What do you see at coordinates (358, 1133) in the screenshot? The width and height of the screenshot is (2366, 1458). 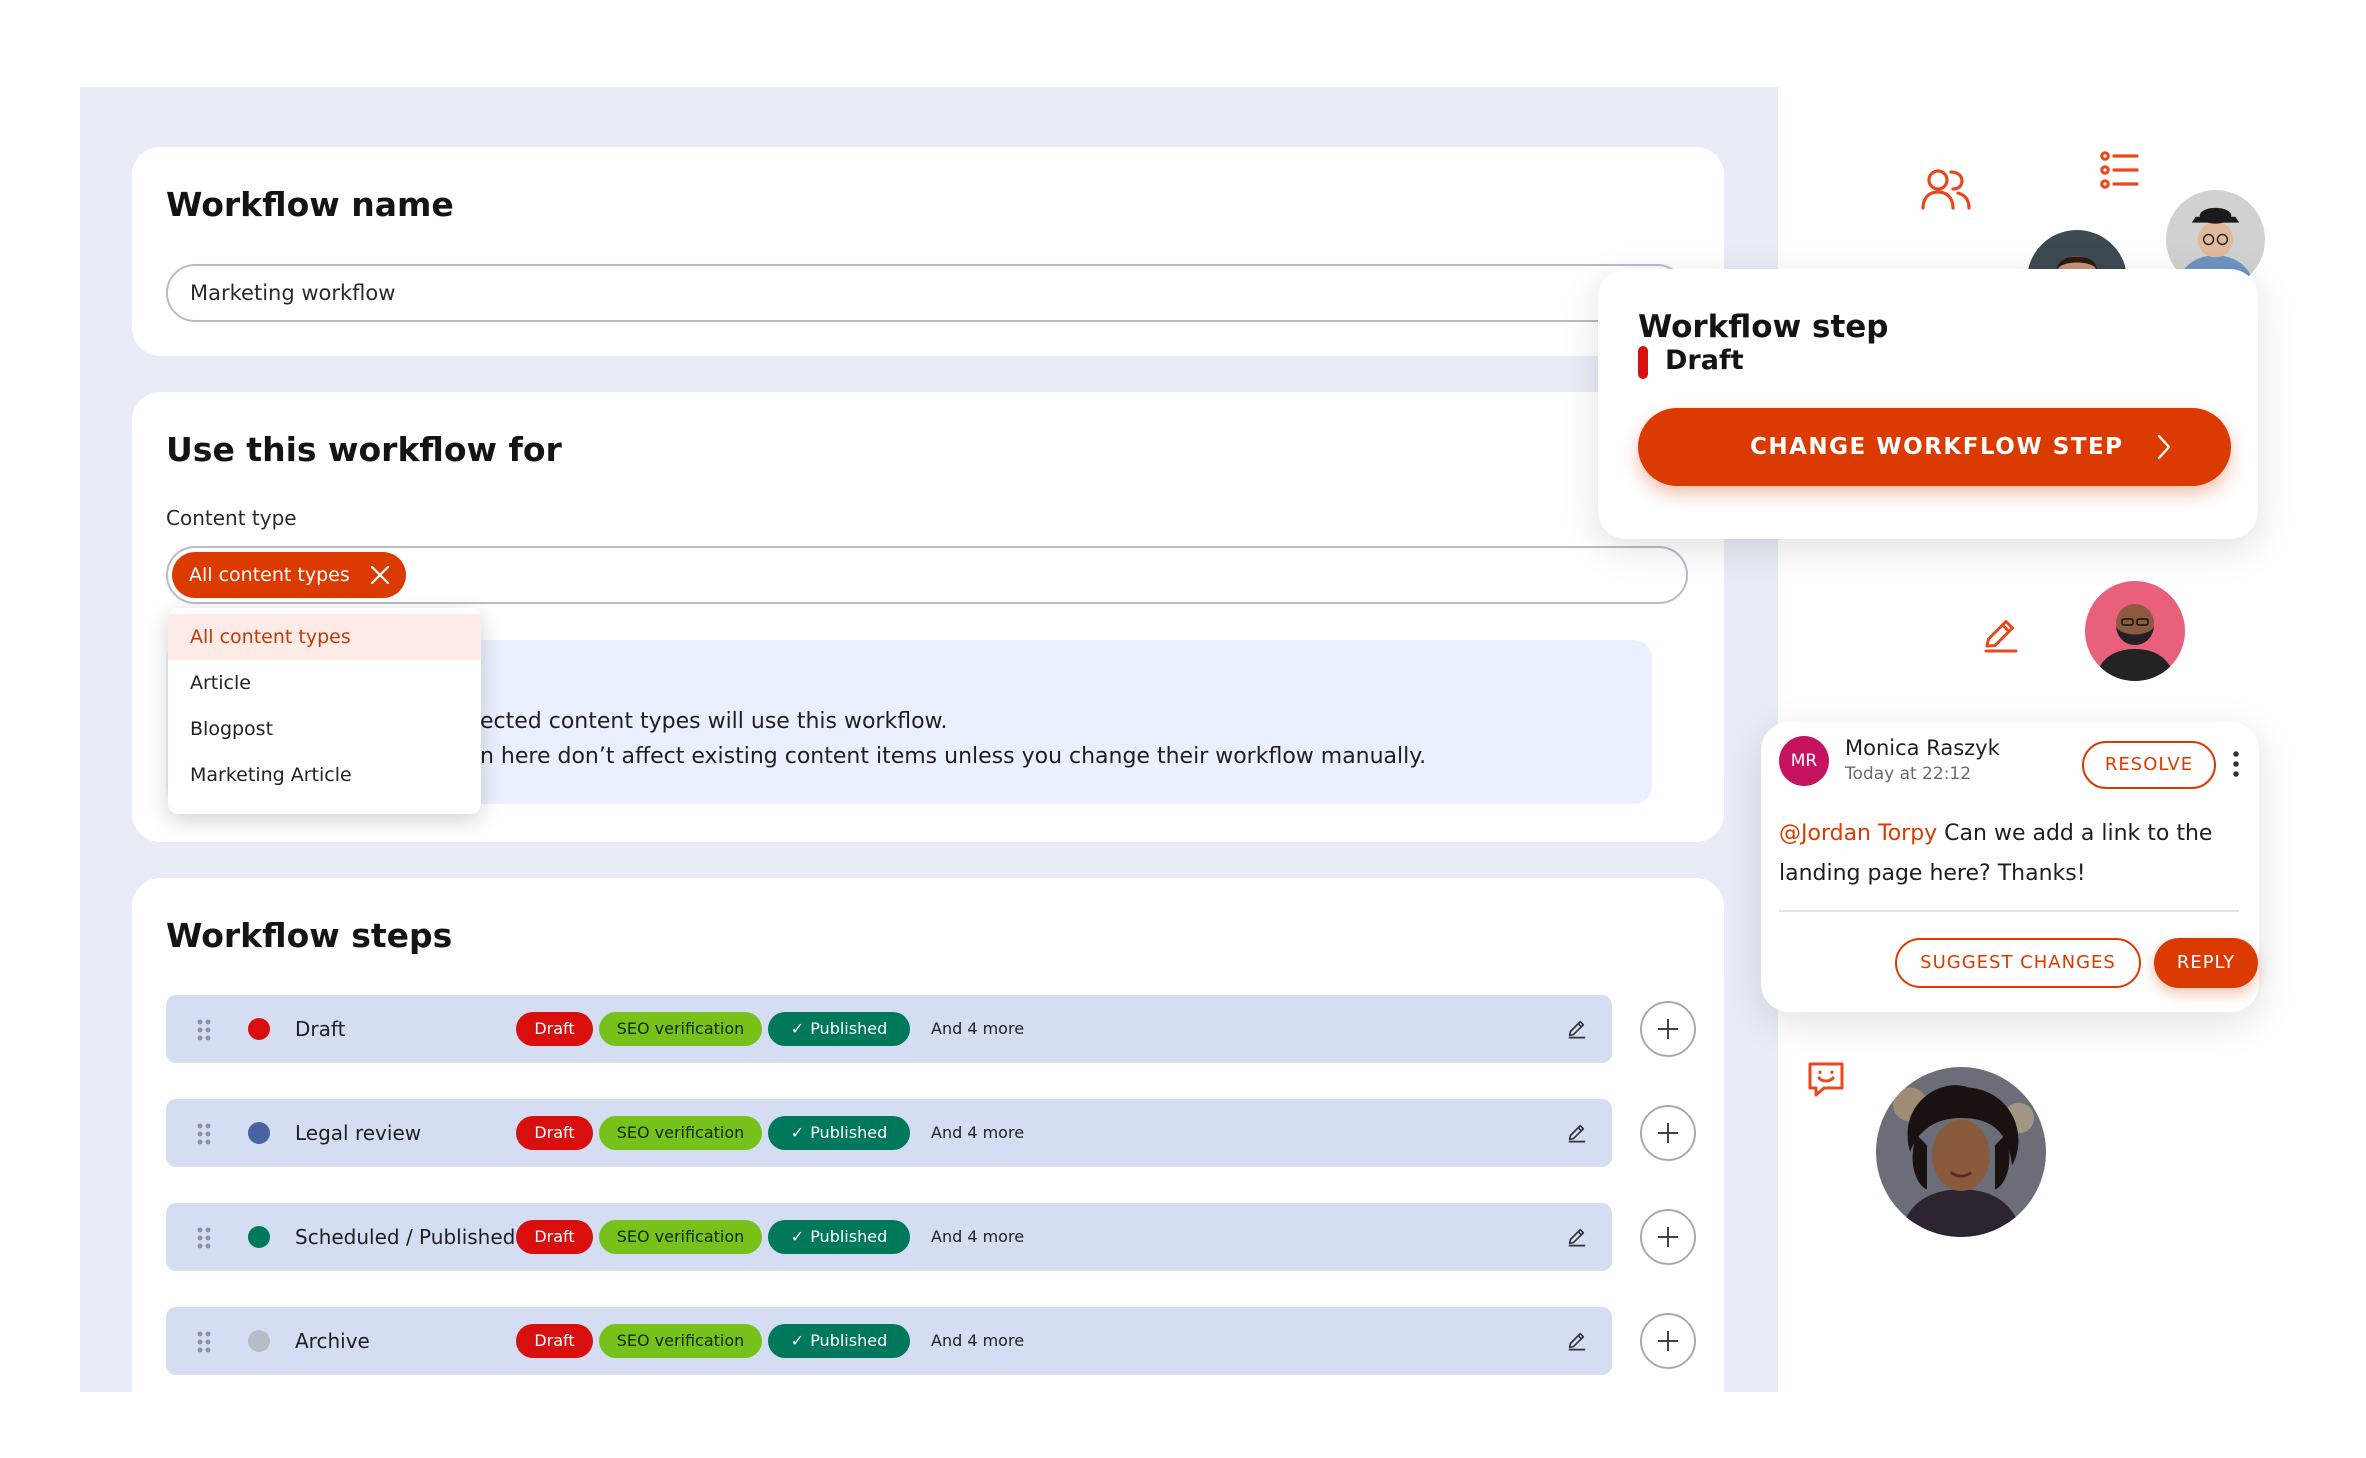 I see `step-name: Legal review` at bounding box center [358, 1133].